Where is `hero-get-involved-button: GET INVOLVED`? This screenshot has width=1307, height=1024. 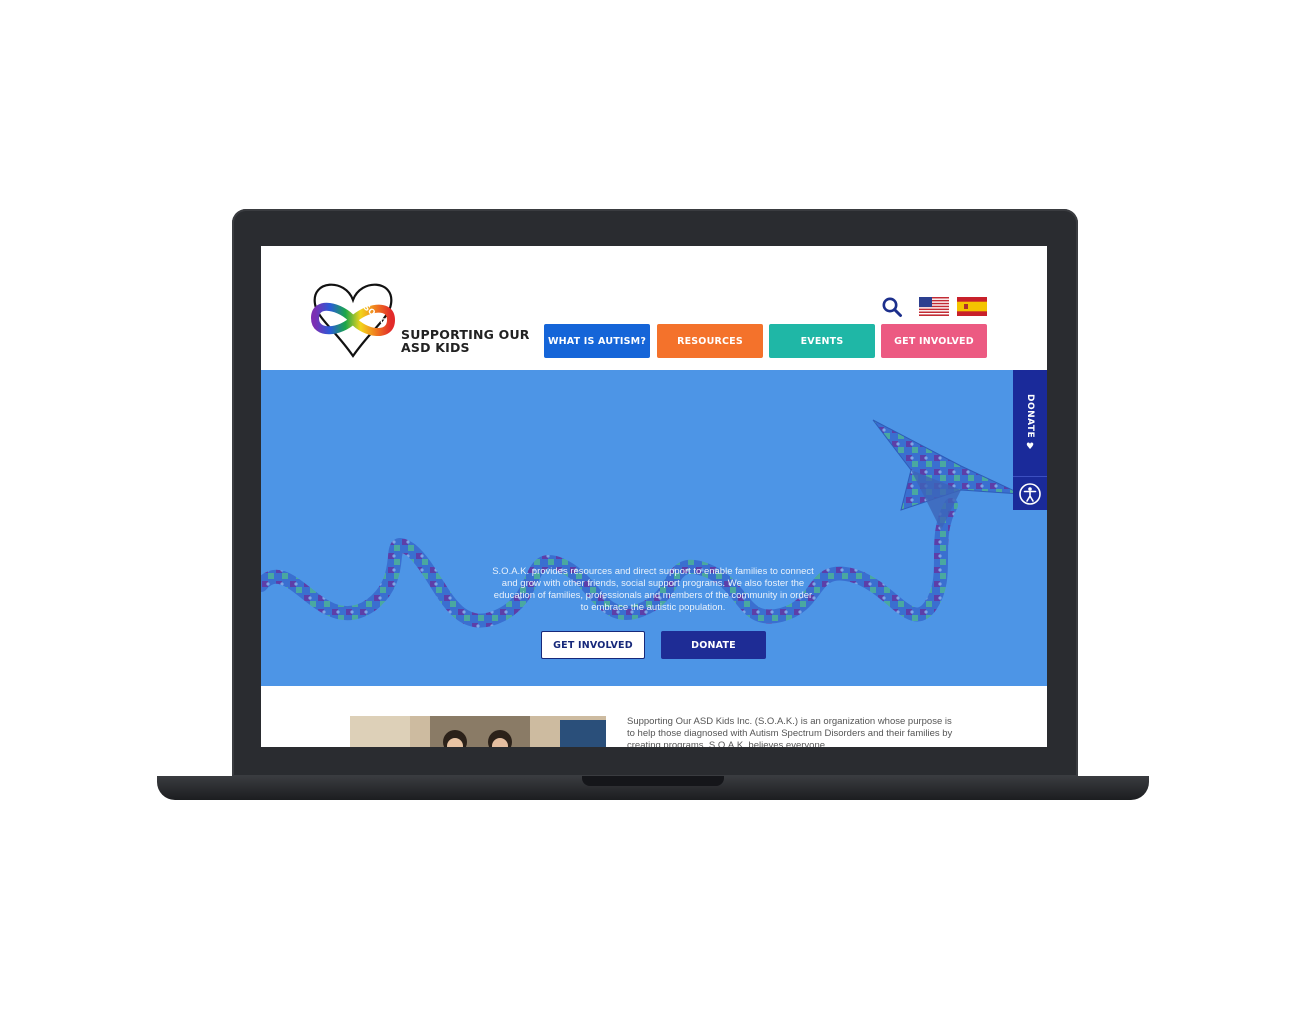
hero-get-involved-button: GET INVOLVED is located at coordinates (593, 645).